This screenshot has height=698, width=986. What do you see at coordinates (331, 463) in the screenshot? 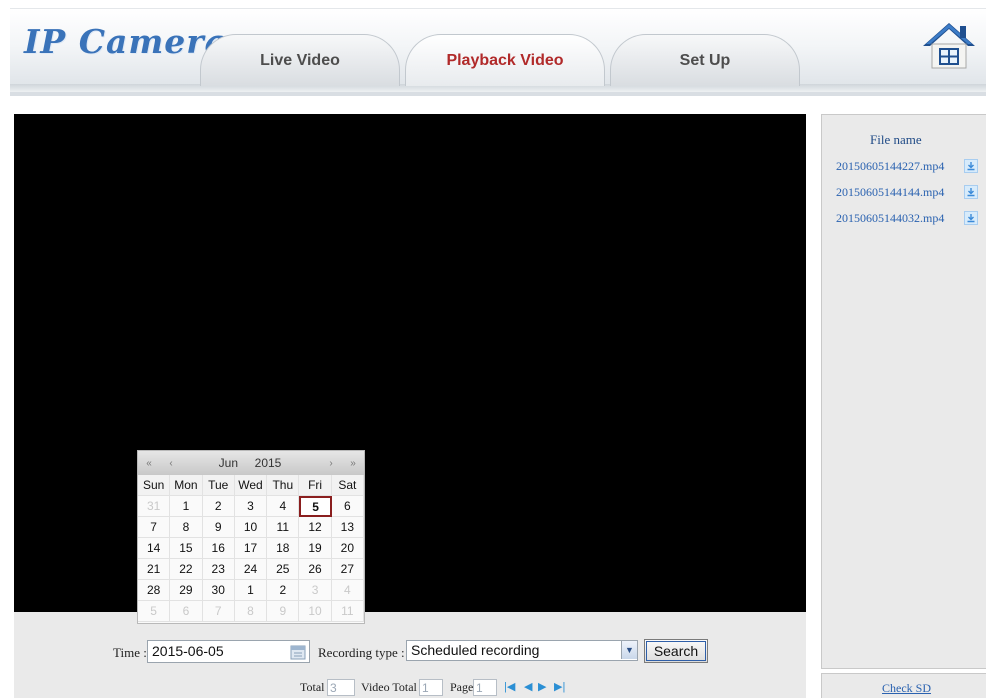
I see `next-month-icon: ›` at bounding box center [331, 463].